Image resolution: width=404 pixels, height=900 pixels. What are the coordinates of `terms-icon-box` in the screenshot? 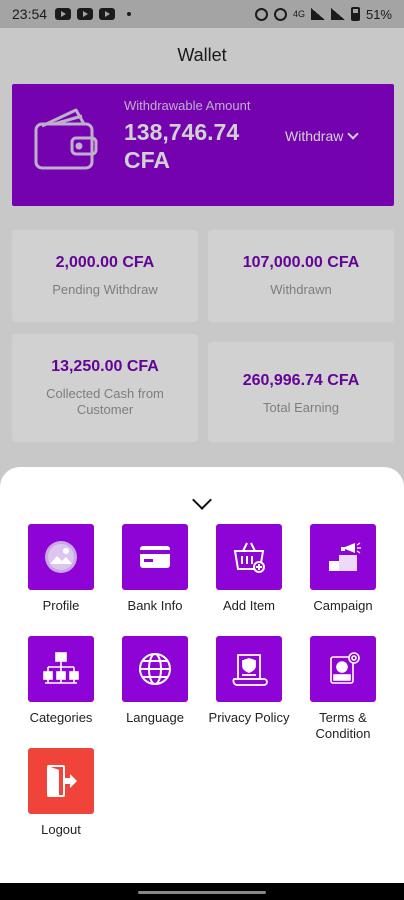 It's located at (343, 669).